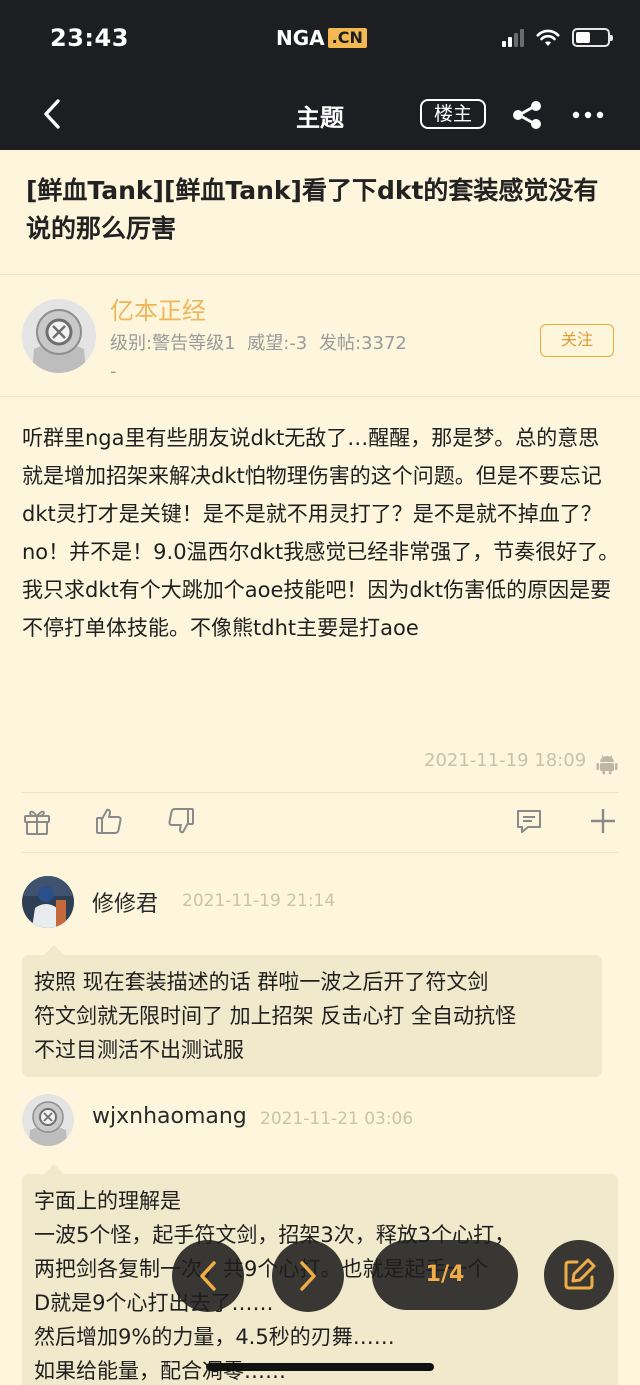  What do you see at coordinates (300, 38) in the screenshot?
I see `logo-text: NGA` at bounding box center [300, 38].